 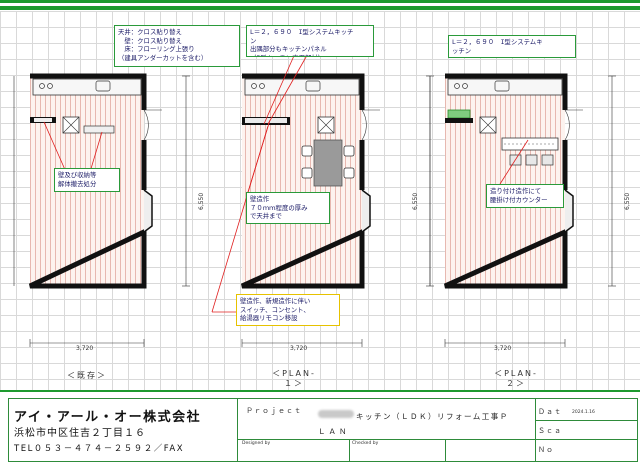 What do you see at coordinates (85, 348) in the screenshot?
I see `dim-width-plan0: 3,720` at bounding box center [85, 348].